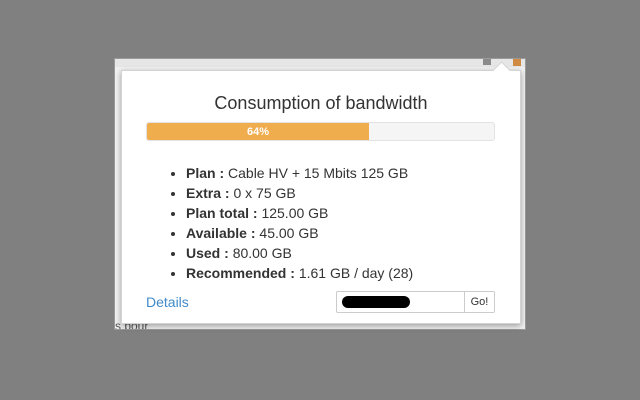  I want to click on plan-total-label: Plan total :, so click(222, 213).